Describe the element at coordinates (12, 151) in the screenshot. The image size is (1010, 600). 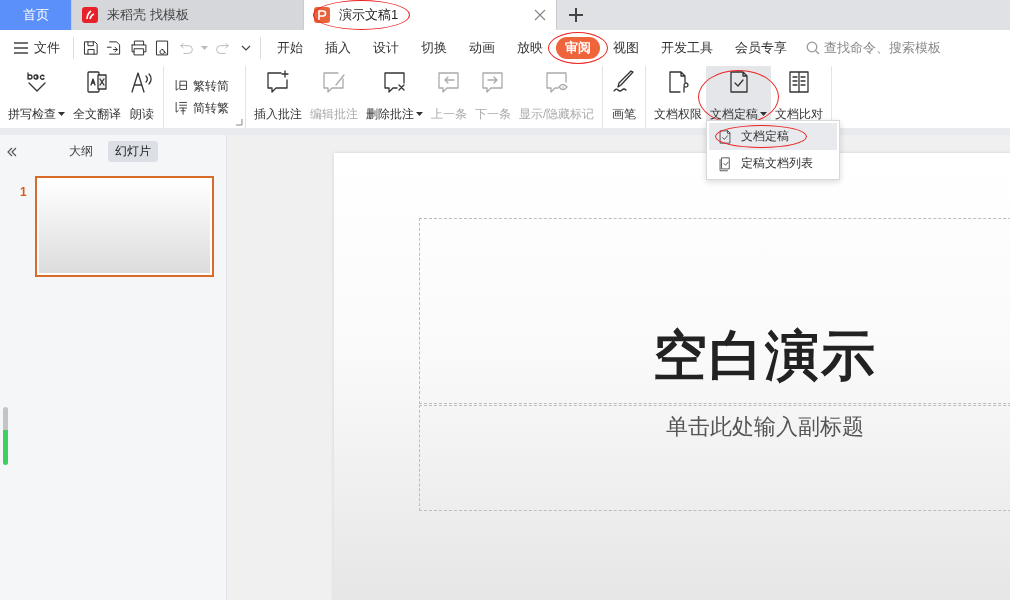
I see `collapse-icon` at that location.